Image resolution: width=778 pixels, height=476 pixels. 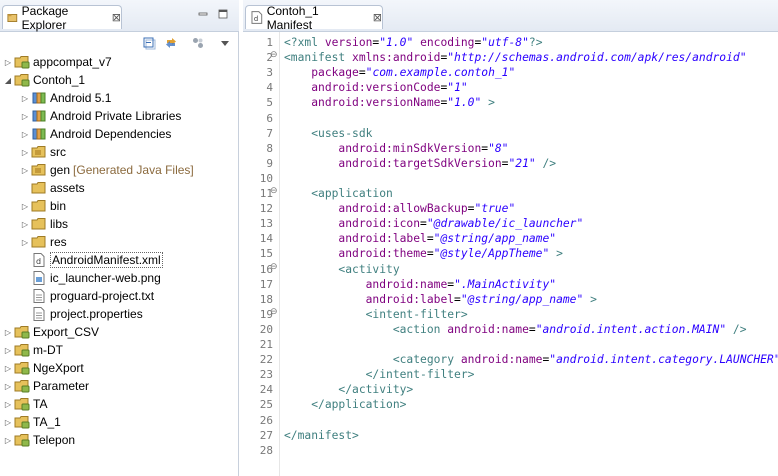 I want to click on tree-item-label: NgeXport, so click(x=58, y=368).